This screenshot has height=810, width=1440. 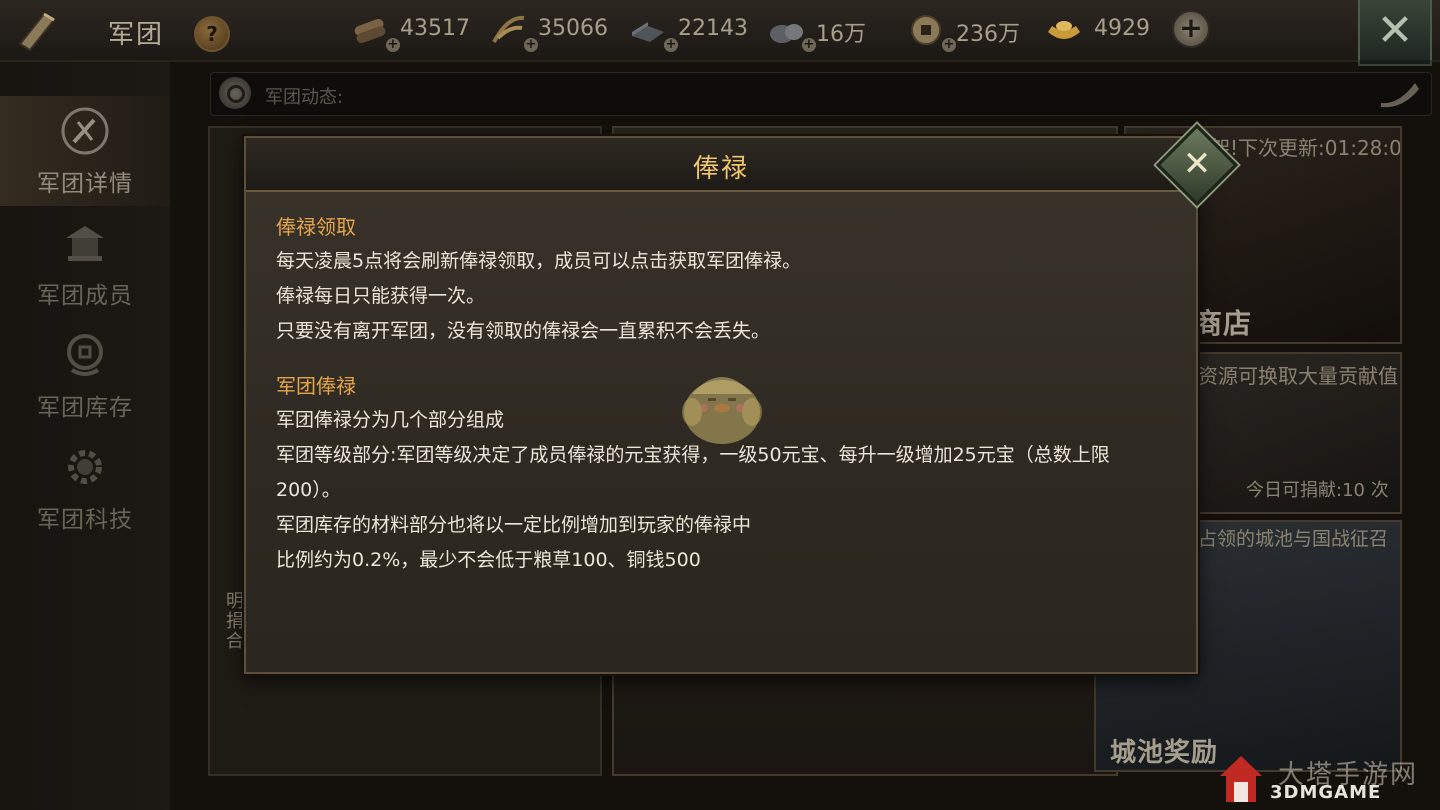 I want to click on dialog-title: 俸禄, so click(x=720, y=169).